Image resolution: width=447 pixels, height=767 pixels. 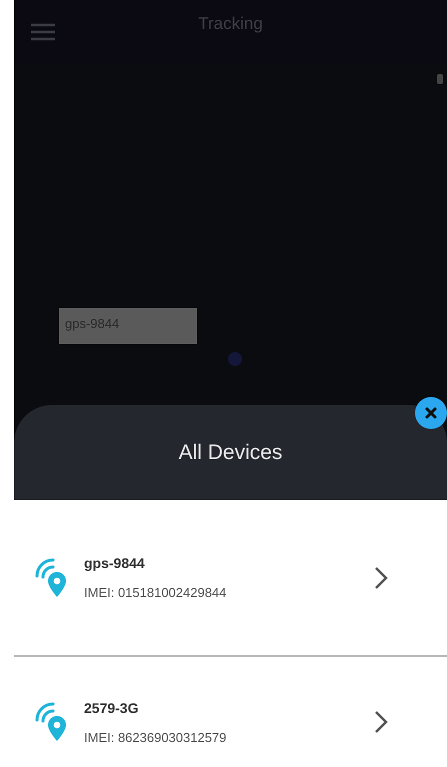 I want to click on device-row: 2579-3G IMEI: 862369030312579, so click(x=230, y=711).